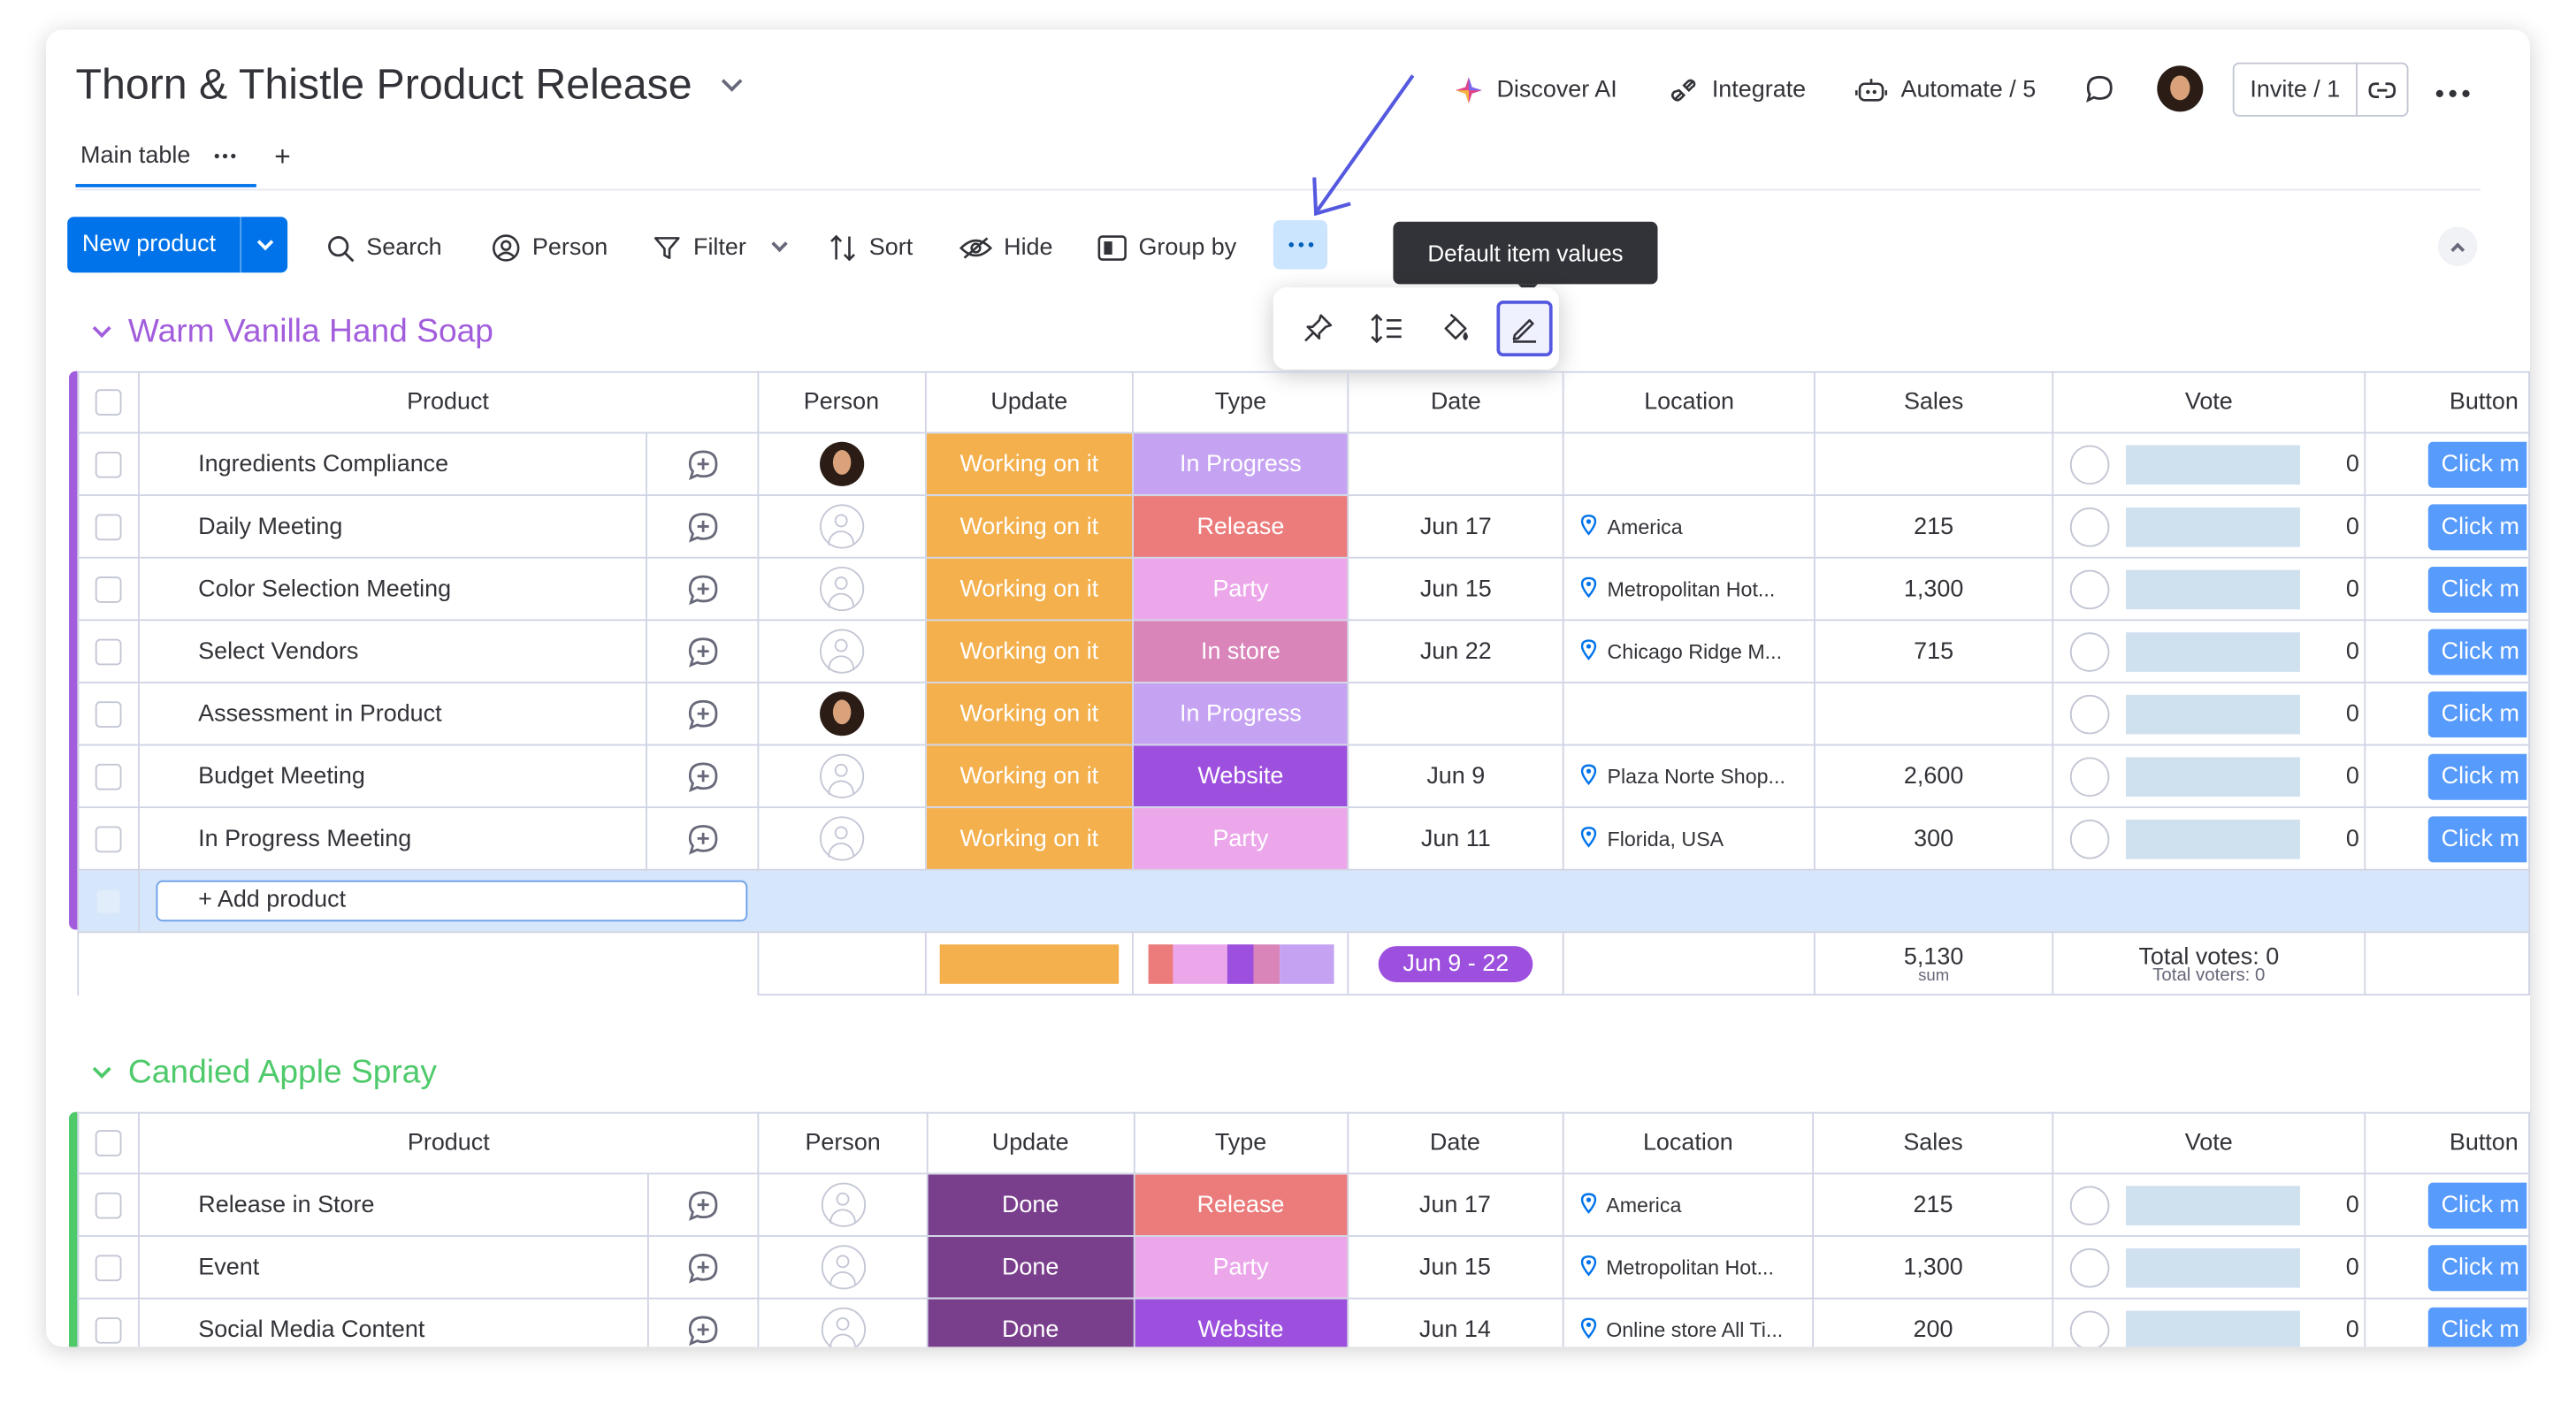 This screenshot has width=2576, height=1404. I want to click on sales-cell: 1,300, so click(1934, 589).